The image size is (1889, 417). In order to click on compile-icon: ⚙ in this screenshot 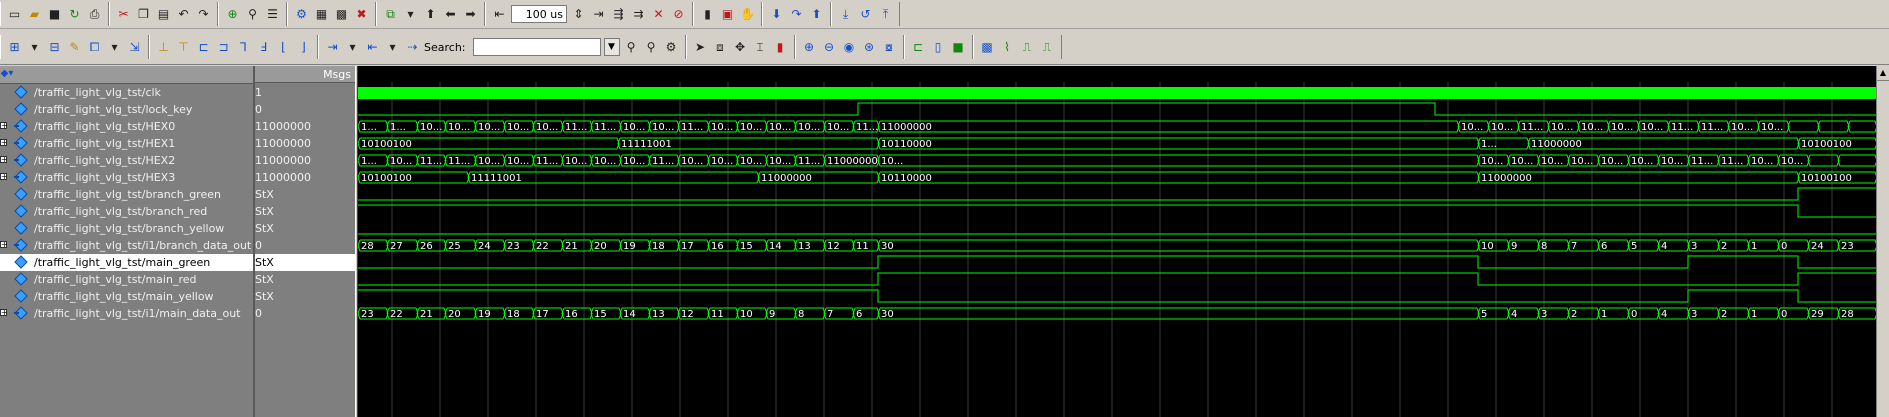, I will do `click(301, 14)`.